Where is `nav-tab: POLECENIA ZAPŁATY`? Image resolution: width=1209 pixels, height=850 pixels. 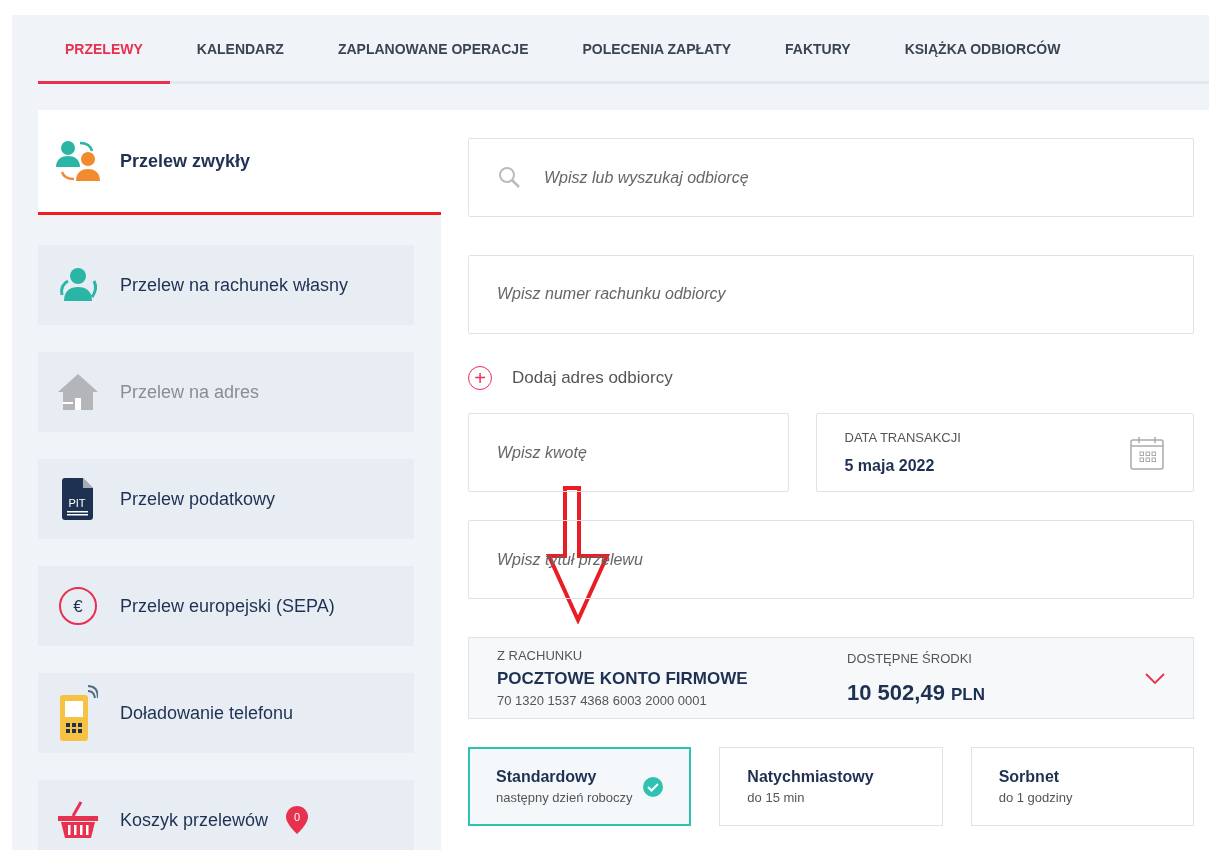
nav-tab: POLECENIA ZAPŁATY is located at coordinates (657, 62).